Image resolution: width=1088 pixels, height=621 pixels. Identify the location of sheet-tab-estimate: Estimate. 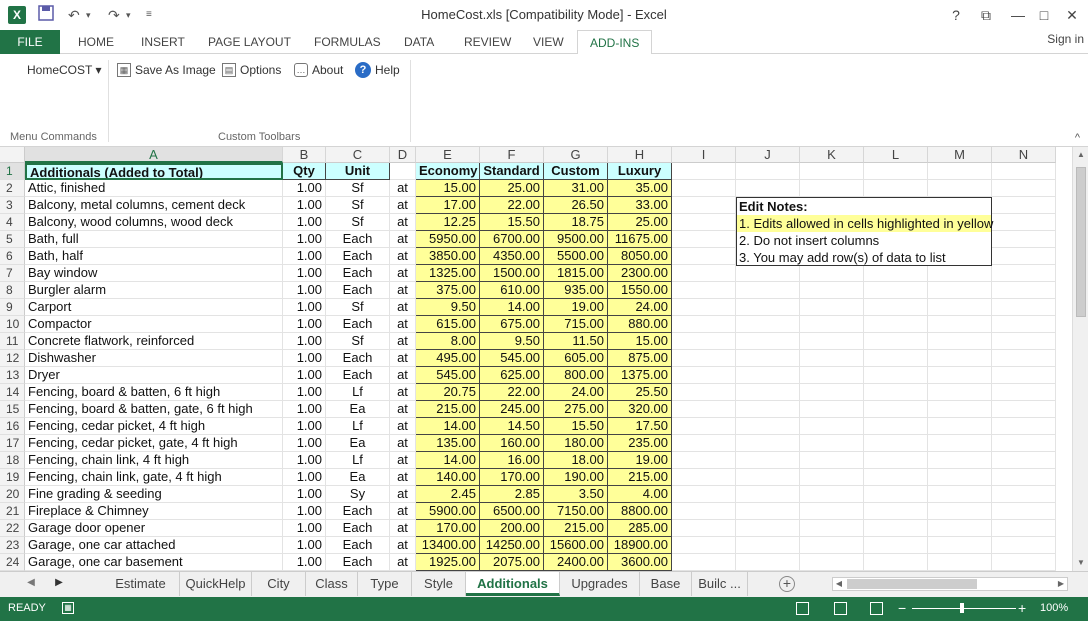
(141, 584).